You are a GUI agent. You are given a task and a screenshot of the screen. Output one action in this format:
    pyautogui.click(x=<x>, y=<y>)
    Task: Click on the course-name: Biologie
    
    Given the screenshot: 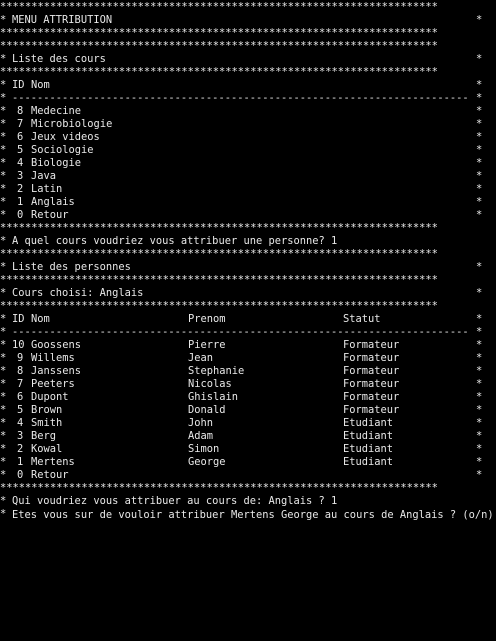 What is the action you would take?
    pyautogui.click(x=56, y=163)
    